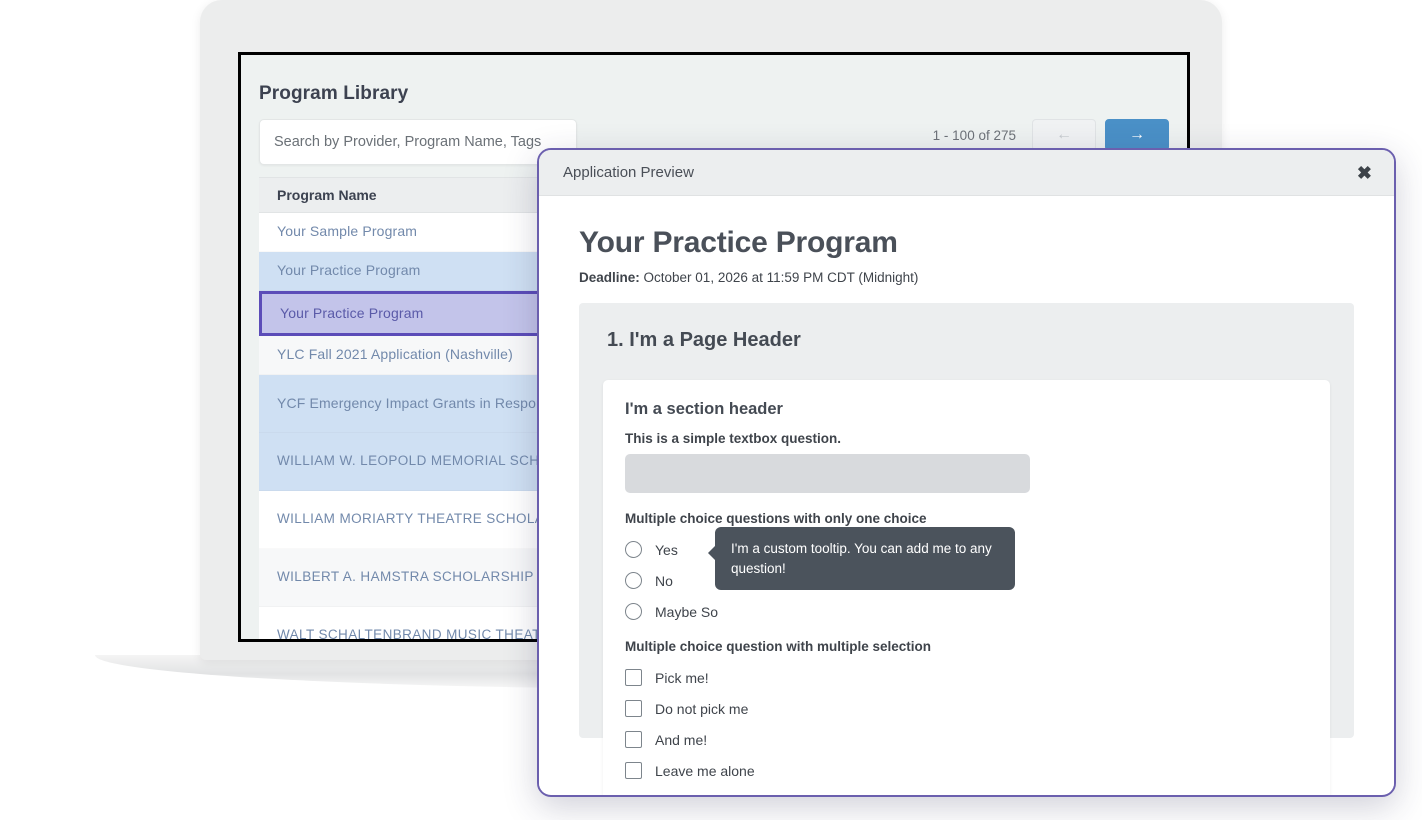  I want to click on checkbox-option-label: Pick me!, so click(682, 677).